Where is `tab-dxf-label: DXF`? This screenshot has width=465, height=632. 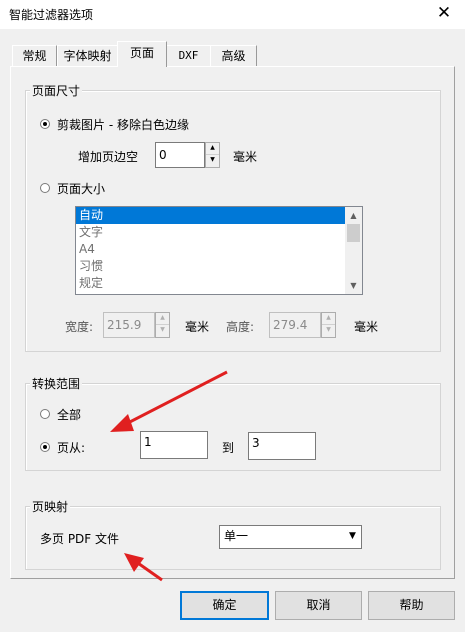
tab-dxf-label: DXF is located at coordinates (188, 55).